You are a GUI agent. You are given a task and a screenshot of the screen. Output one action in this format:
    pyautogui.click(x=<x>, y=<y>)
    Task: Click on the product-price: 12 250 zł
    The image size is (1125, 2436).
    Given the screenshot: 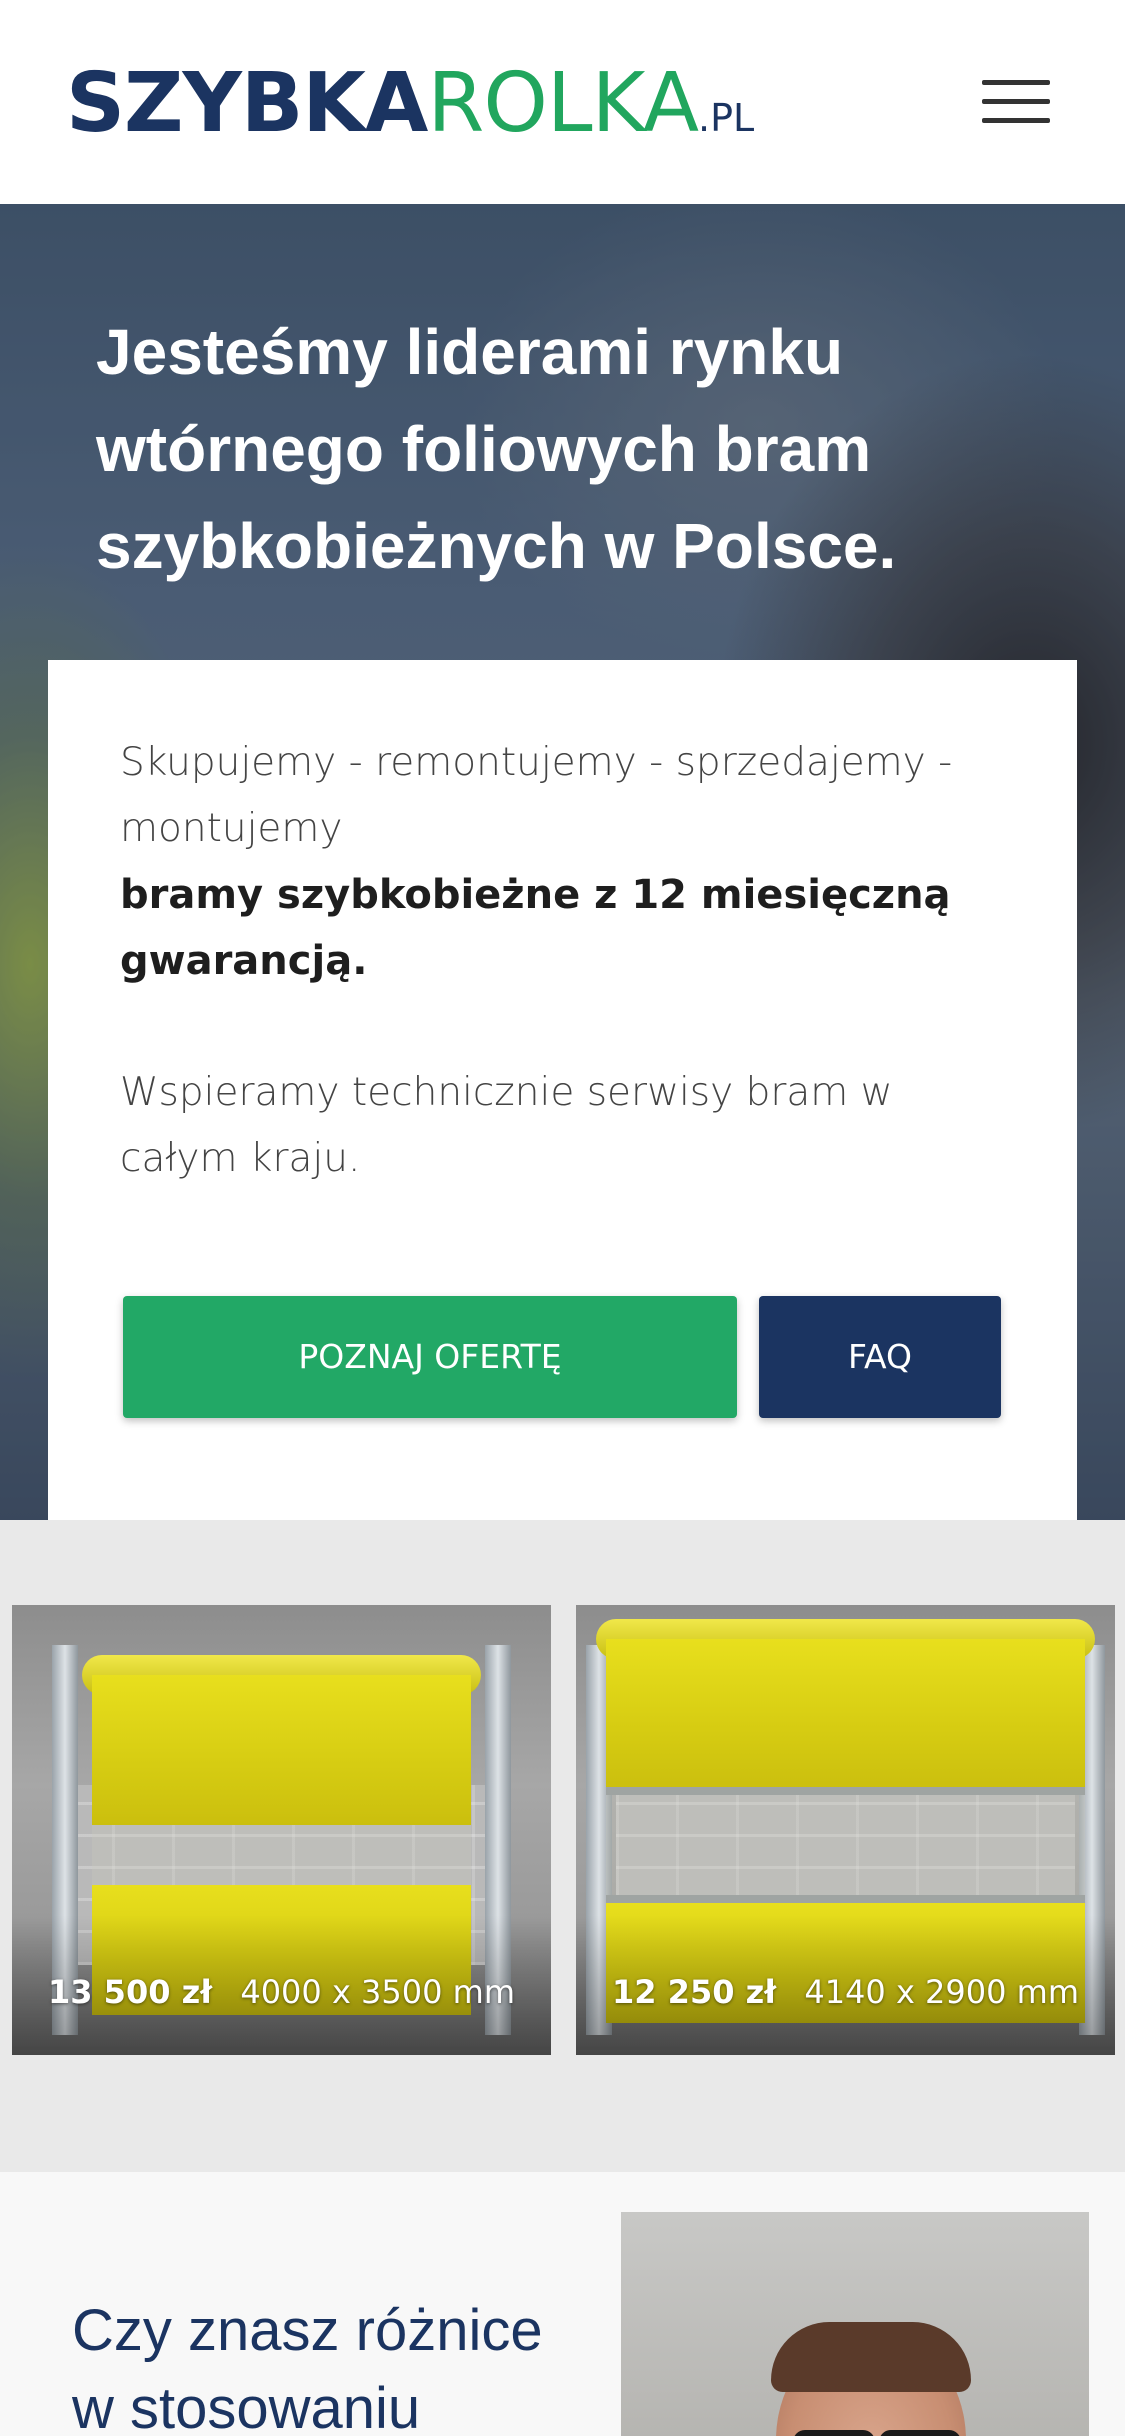 What is the action you would take?
    pyautogui.click(x=694, y=1992)
    